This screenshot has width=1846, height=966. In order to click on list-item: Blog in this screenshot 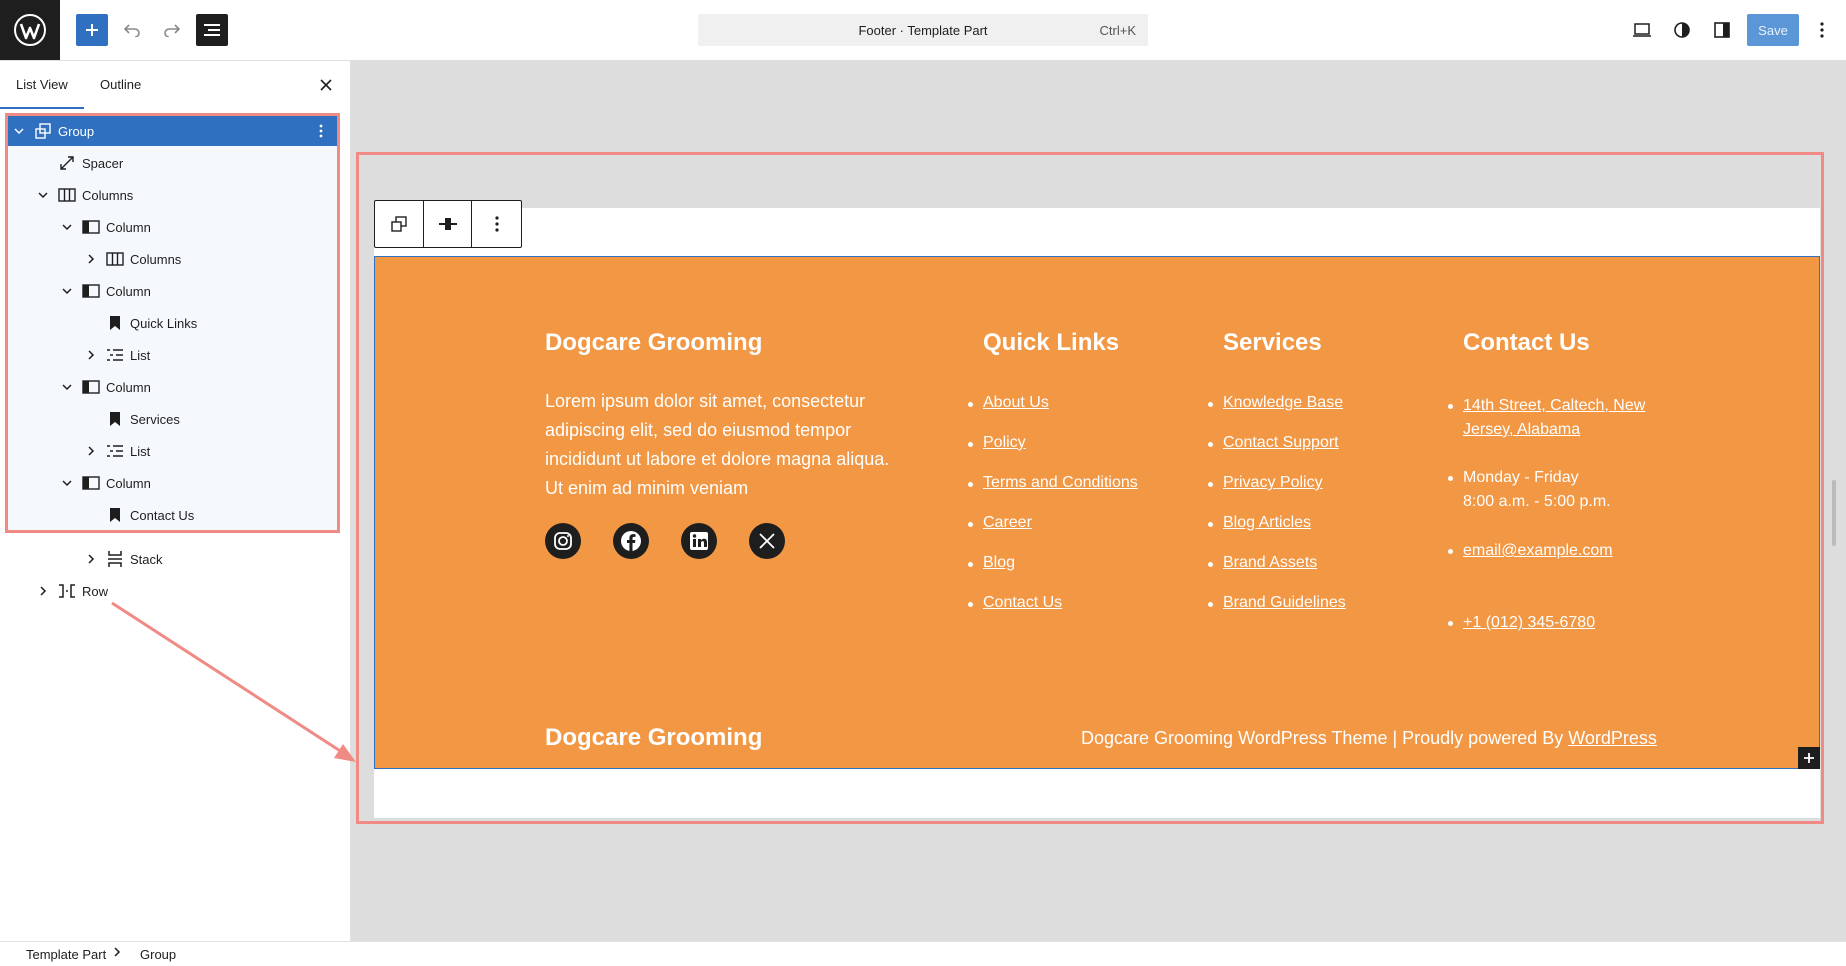, I will do `click(991, 563)`.